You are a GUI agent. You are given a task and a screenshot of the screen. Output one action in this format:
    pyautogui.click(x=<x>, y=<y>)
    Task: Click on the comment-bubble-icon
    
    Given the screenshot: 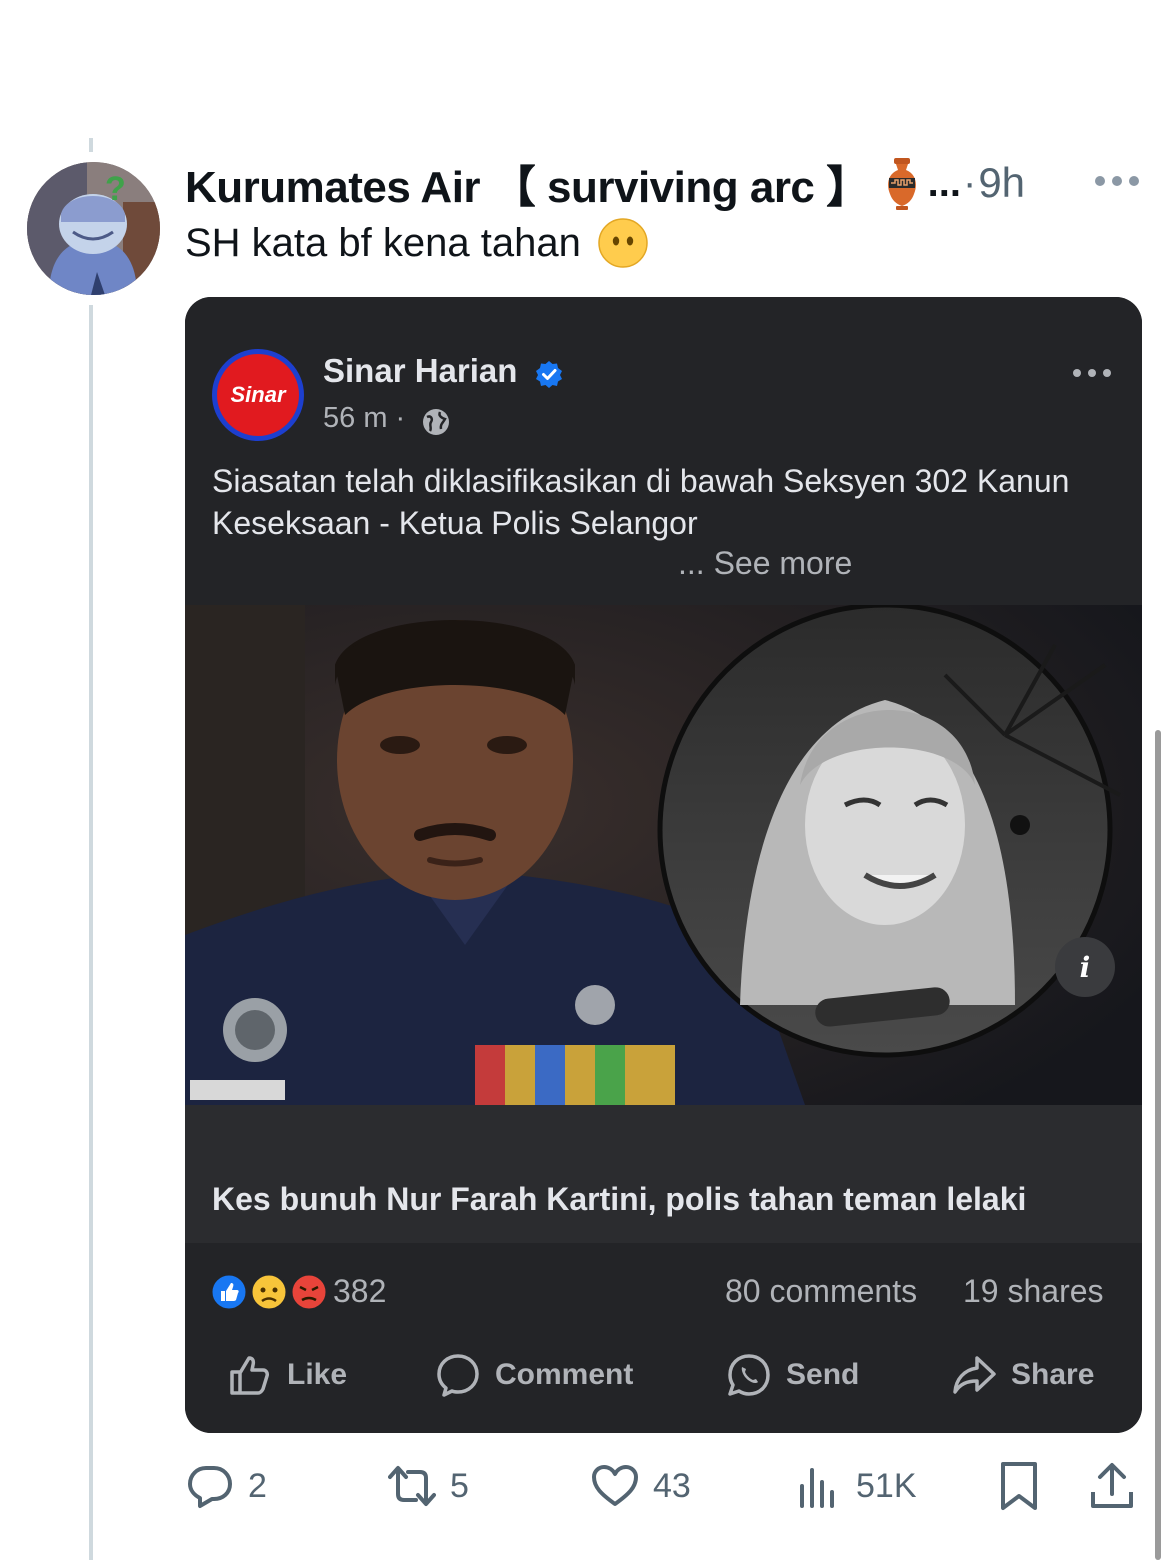 What is the action you would take?
    pyautogui.click(x=458, y=1375)
    